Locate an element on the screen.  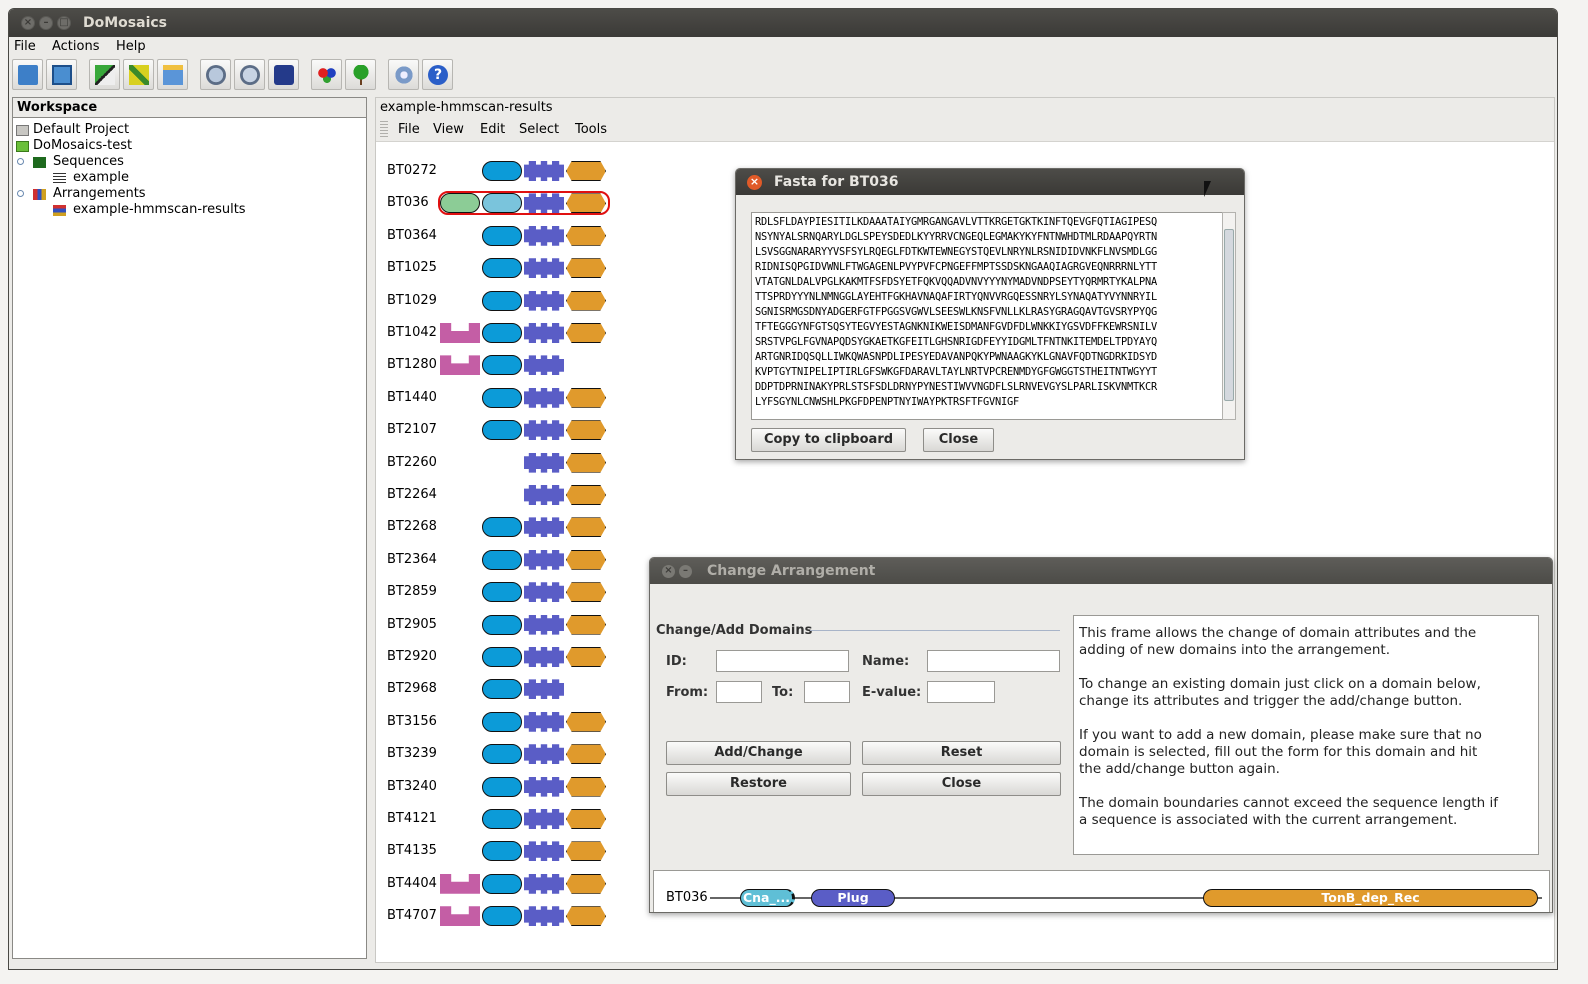
minimize-window-icon: – is located at coordinates (46, 23).